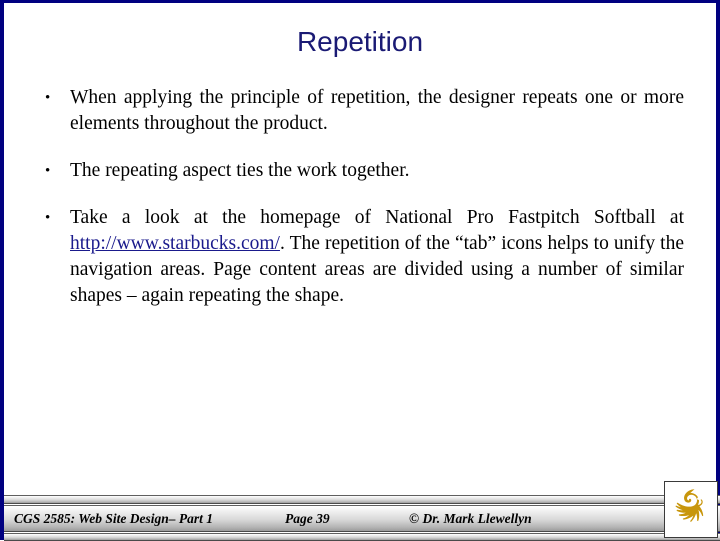 This screenshot has height=541, width=720. I want to click on pegasus-icon, so click(689, 505).